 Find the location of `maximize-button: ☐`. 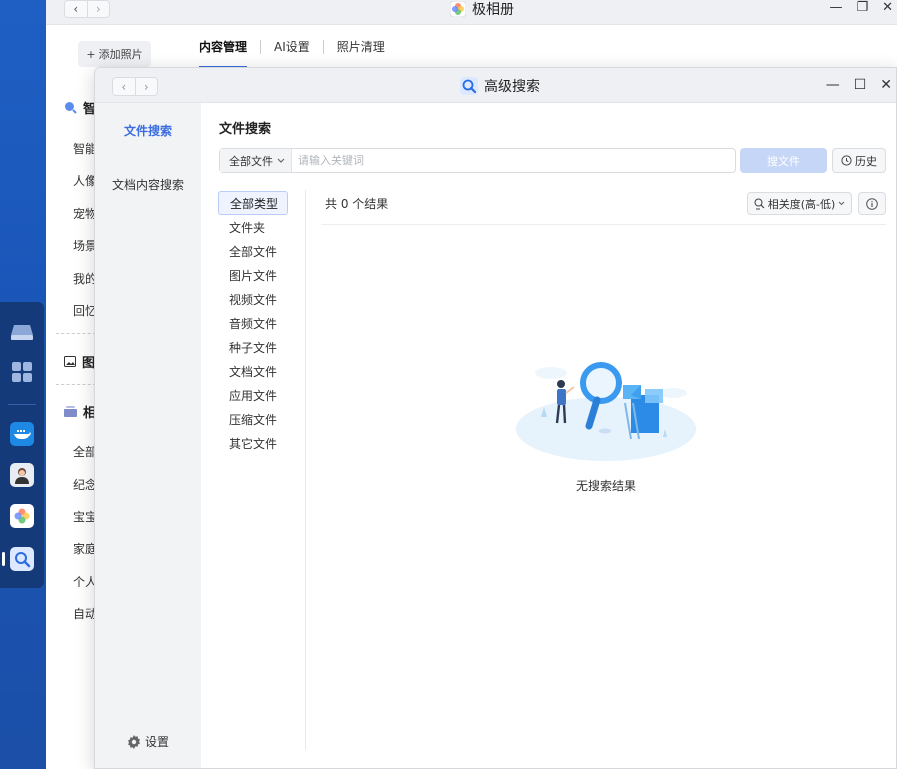

maximize-button: ☐ is located at coordinates (860, 85).